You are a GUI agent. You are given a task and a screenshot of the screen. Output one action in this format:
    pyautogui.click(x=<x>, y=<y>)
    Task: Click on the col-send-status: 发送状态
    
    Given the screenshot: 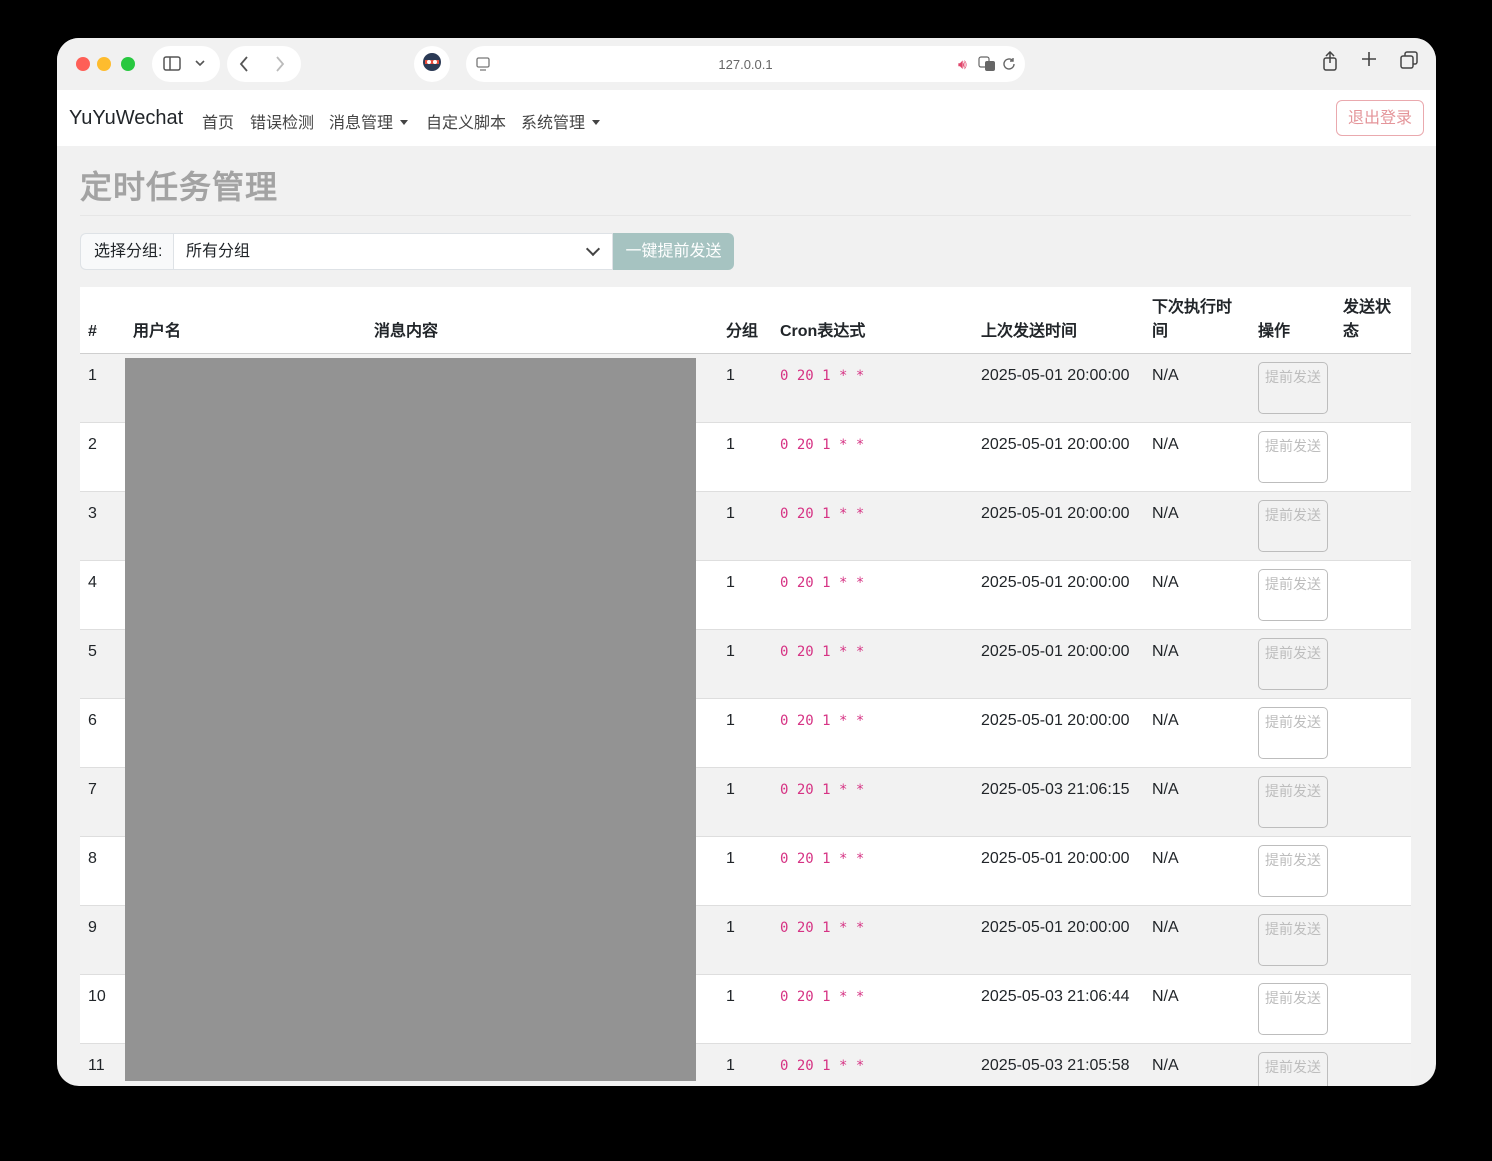 What is the action you would take?
    pyautogui.click(x=1373, y=320)
    